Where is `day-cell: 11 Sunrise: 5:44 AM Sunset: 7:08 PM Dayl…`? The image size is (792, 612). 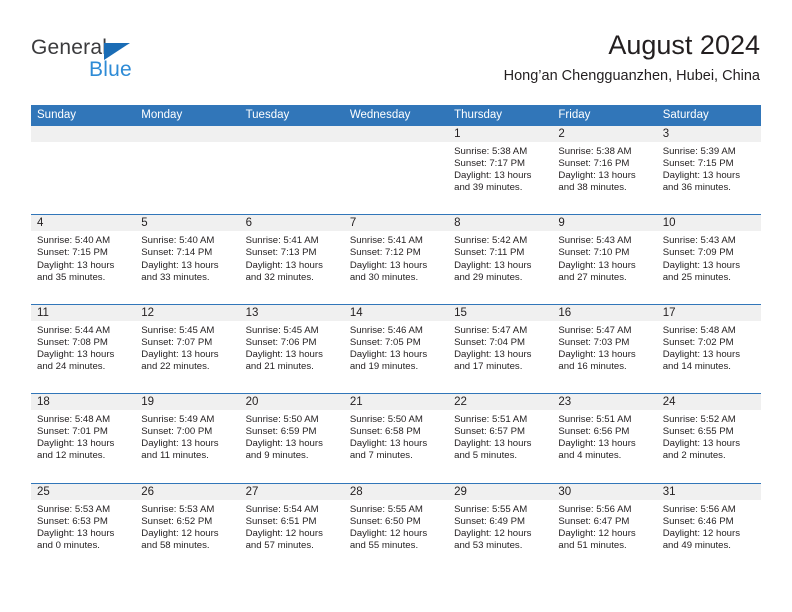
day-cell: 11 Sunrise: 5:44 AM Sunset: 7:08 PM Dayl… is located at coordinates (83, 348).